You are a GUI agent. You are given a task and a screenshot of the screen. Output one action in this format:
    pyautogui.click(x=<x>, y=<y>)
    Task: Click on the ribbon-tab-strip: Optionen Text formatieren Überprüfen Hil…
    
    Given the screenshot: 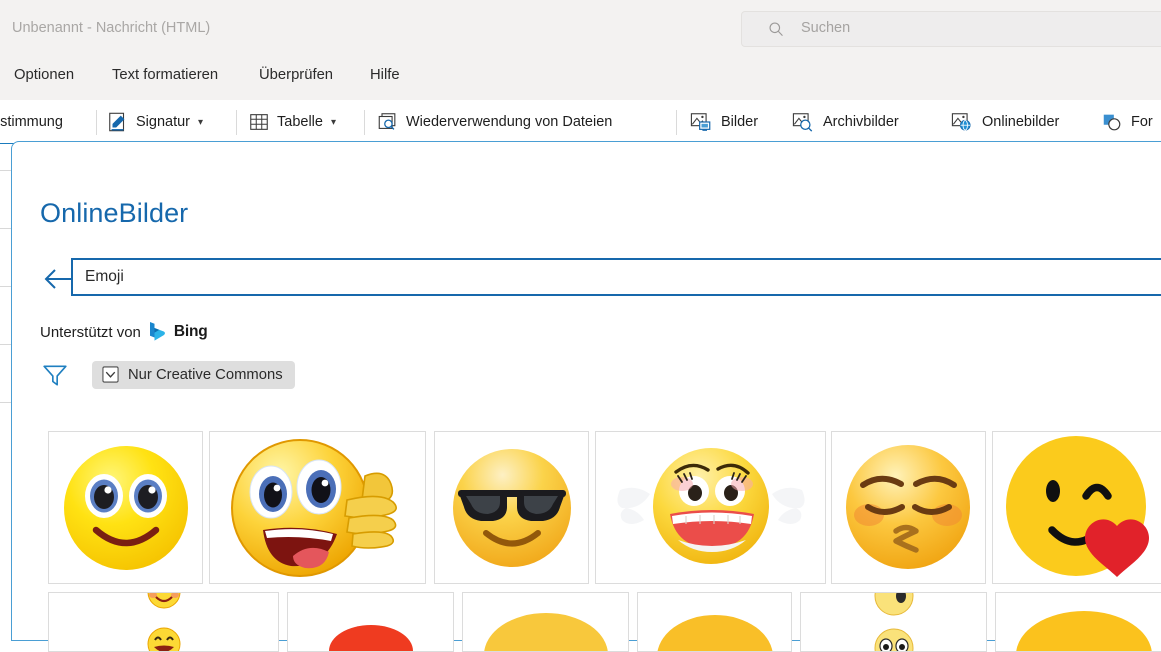 What is the action you would take?
    pyautogui.click(x=580, y=79)
    